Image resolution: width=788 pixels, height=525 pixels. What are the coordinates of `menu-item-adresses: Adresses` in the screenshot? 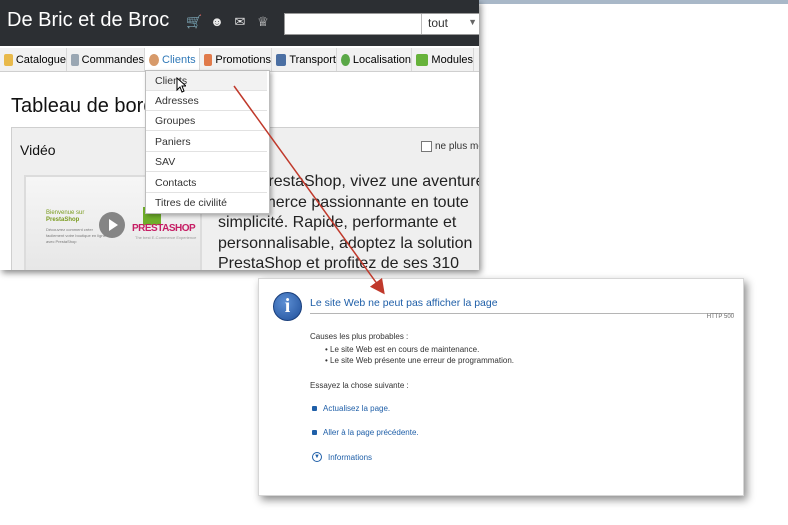 It's located at (206, 101).